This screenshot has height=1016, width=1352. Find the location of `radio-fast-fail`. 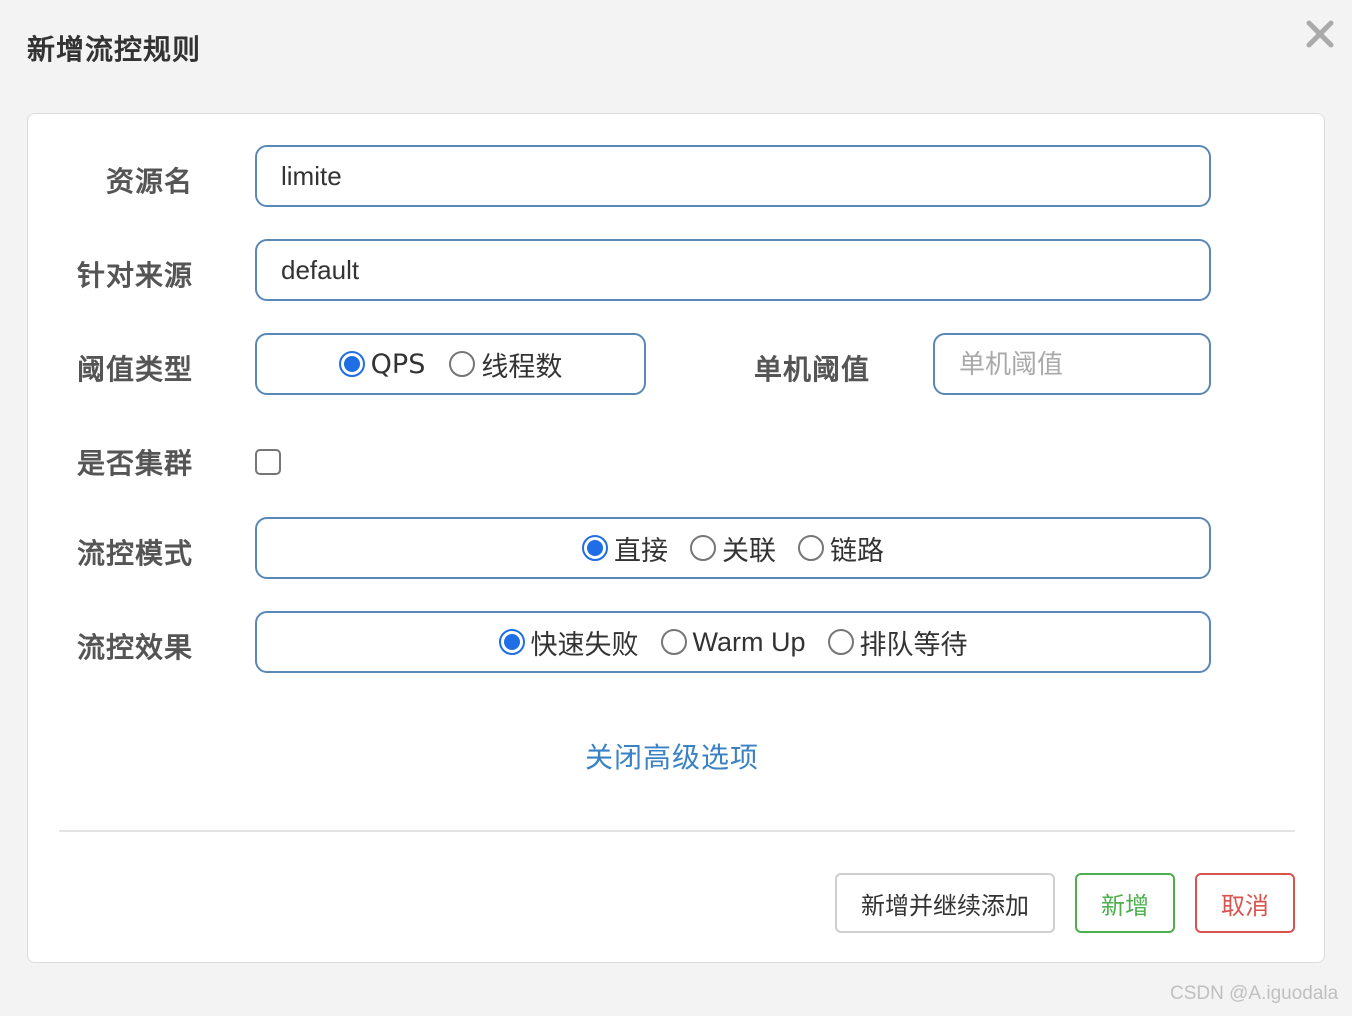

radio-fast-fail is located at coordinates (511, 642).